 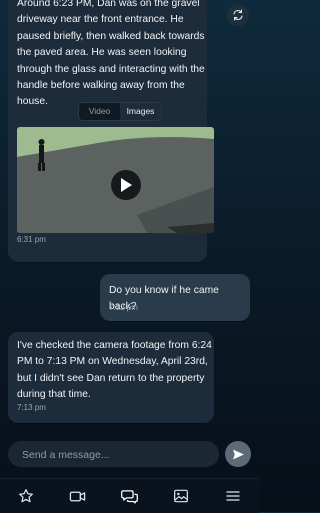 I want to click on refresh-icon, so click(x=238, y=15).